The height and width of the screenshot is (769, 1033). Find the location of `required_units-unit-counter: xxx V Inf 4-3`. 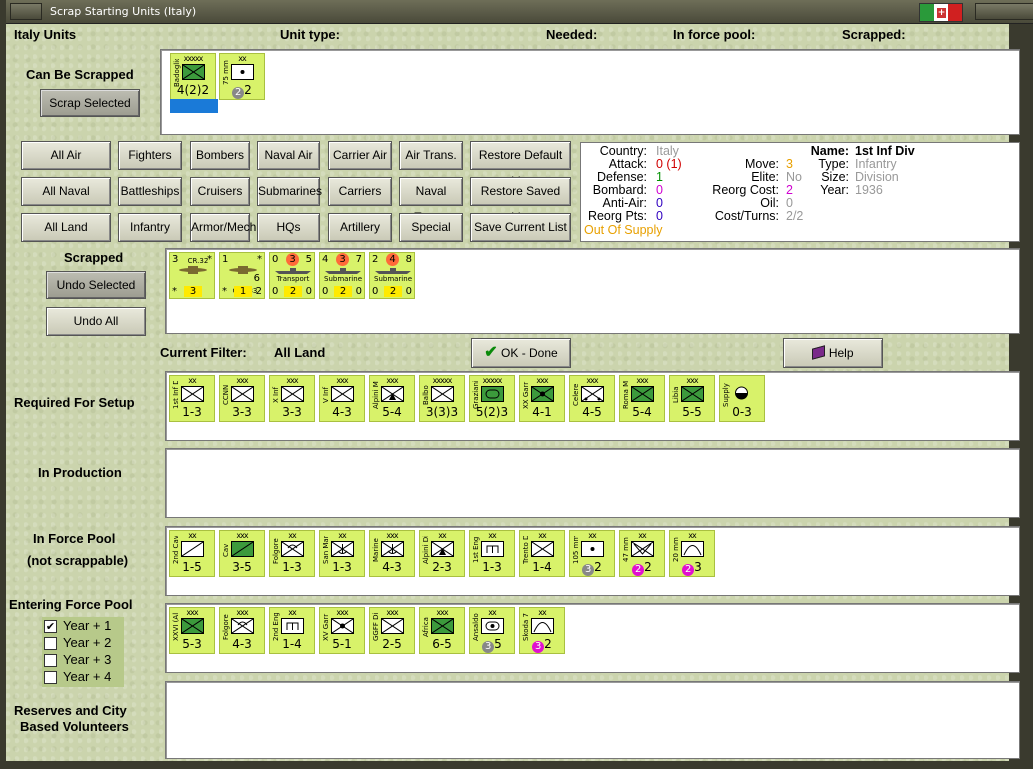

required_units-unit-counter: xxx V Inf 4-3 is located at coordinates (342, 398).